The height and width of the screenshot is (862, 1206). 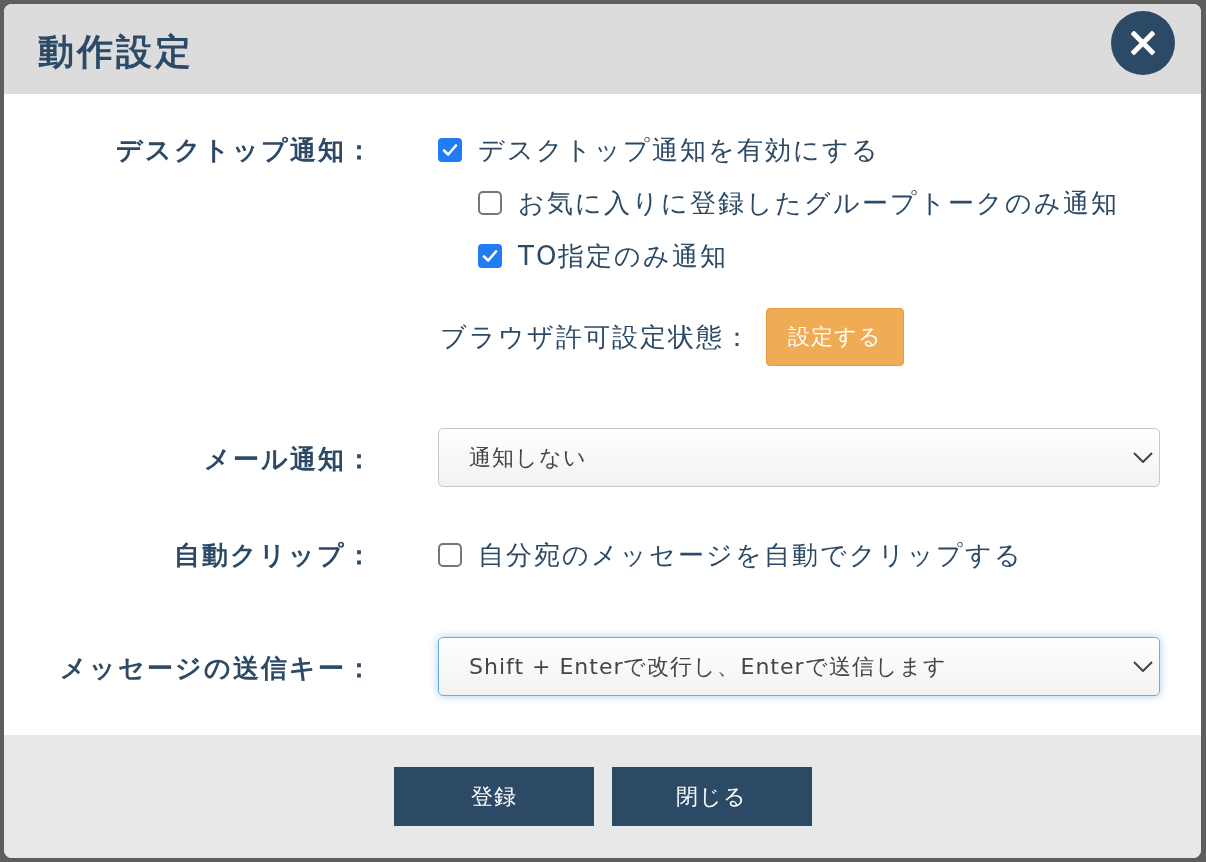 I want to click on setting-label: メッセージの送信キー：, so click(x=216, y=668).